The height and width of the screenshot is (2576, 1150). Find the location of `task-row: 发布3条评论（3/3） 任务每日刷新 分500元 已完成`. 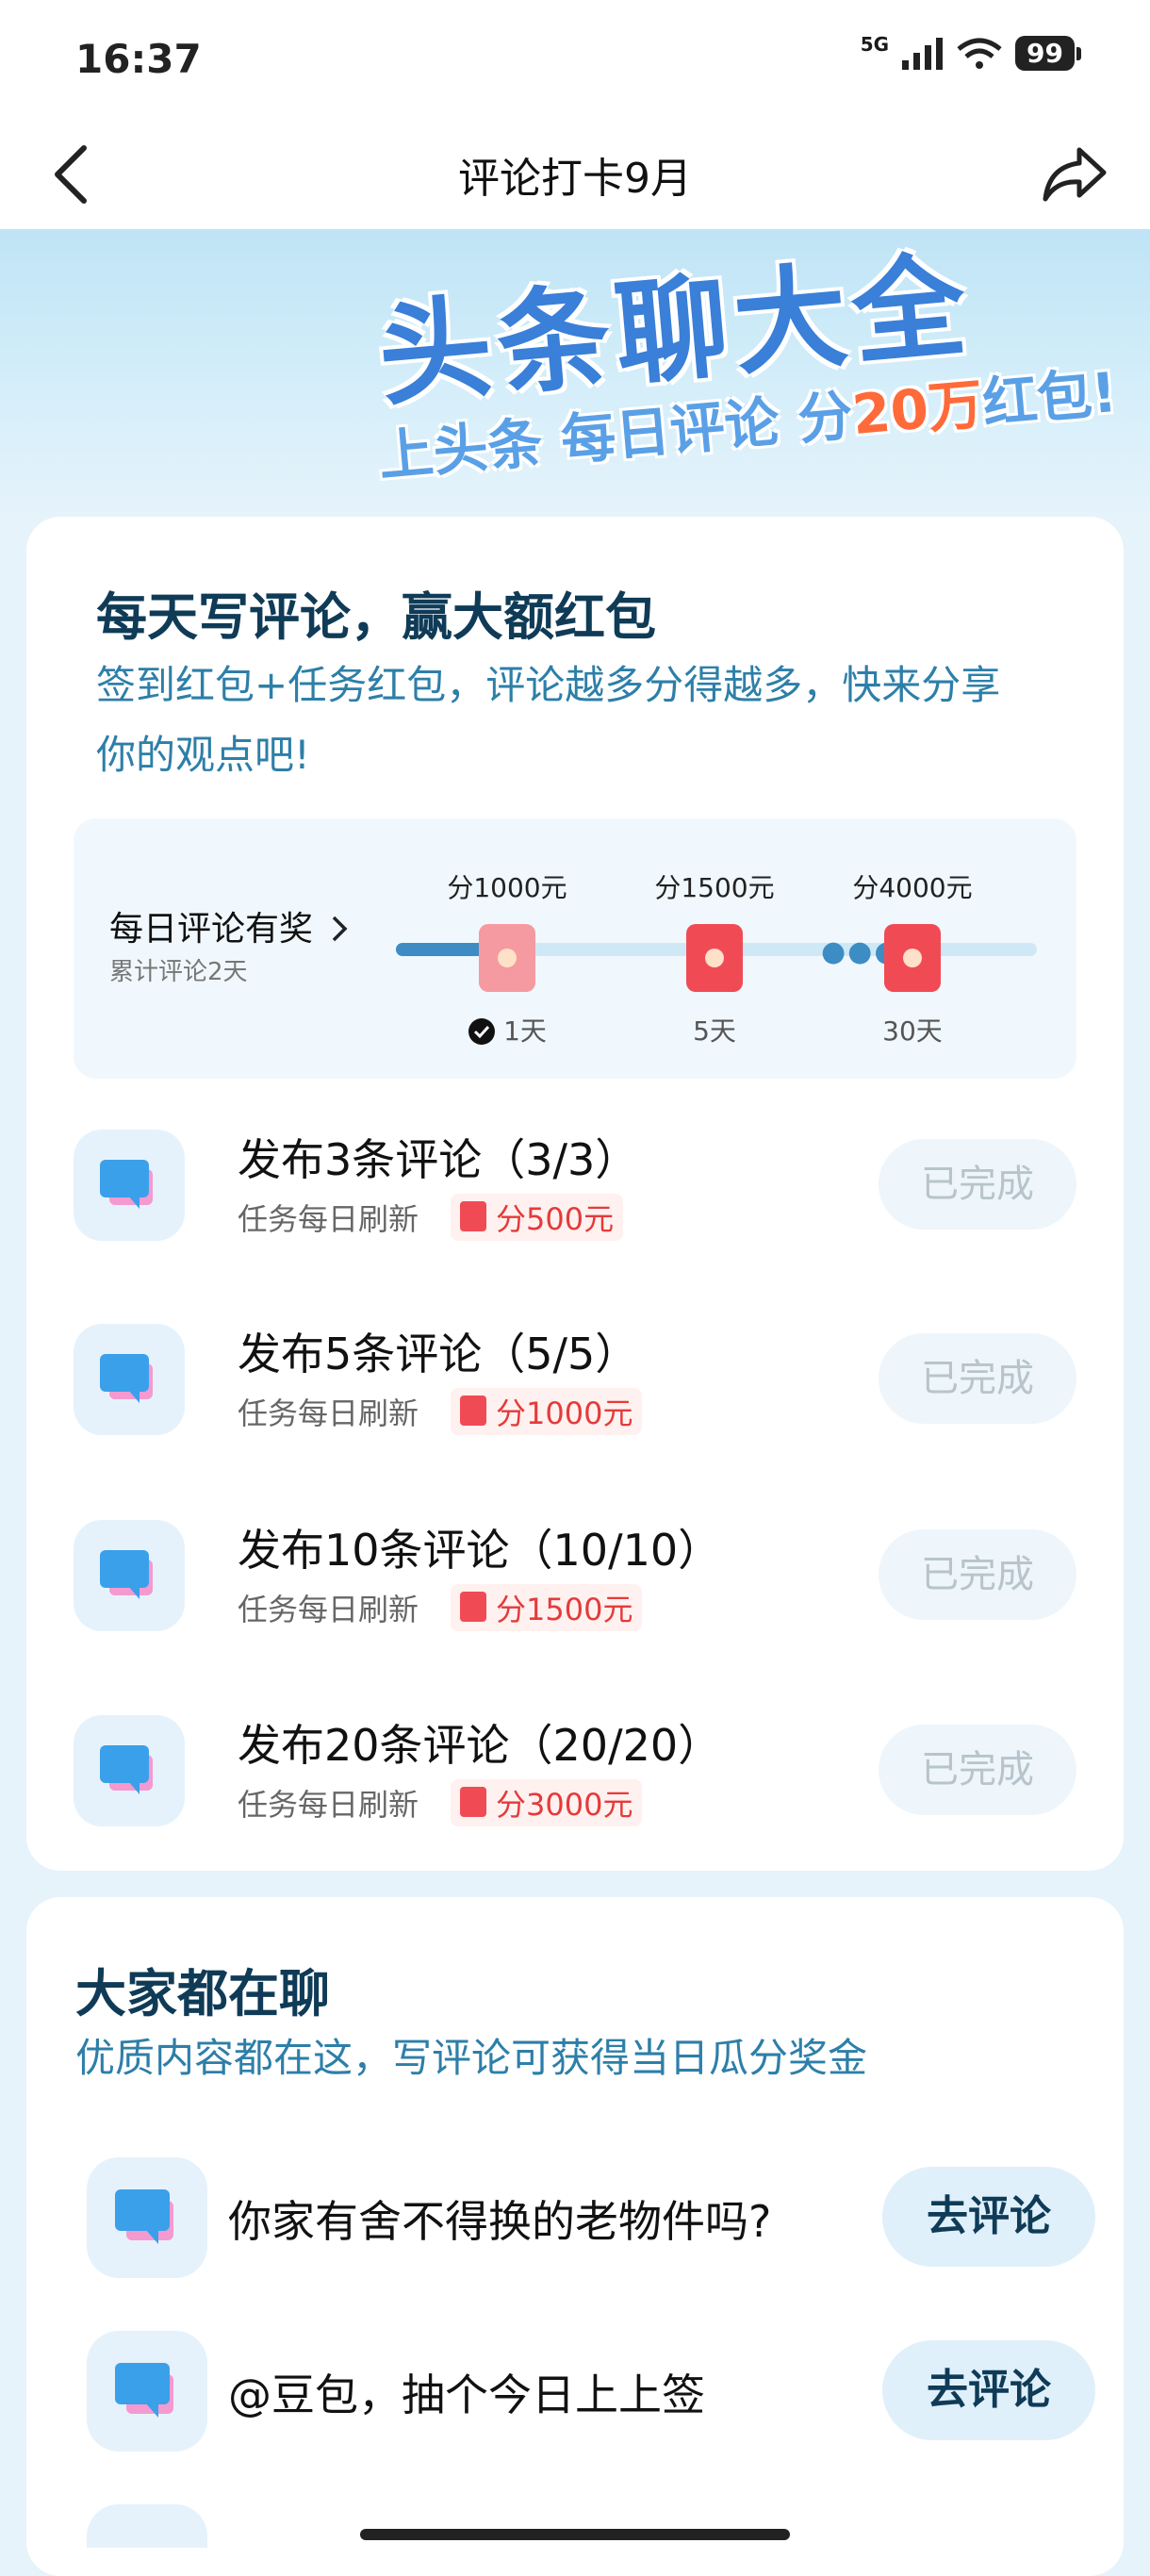

task-row: 发布3条评论（3/3） 任务每日刷新 分500元 已完成 is located at coordinates (575, 1183).